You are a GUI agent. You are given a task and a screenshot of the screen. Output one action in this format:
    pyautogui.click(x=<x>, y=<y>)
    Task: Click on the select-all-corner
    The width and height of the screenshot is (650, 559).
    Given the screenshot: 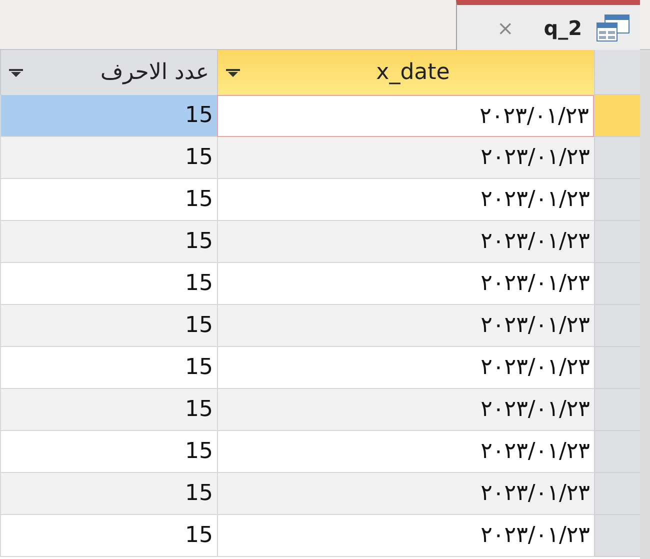 What is the action you would take?
    pyautogui.click(x=617, y=72)
    